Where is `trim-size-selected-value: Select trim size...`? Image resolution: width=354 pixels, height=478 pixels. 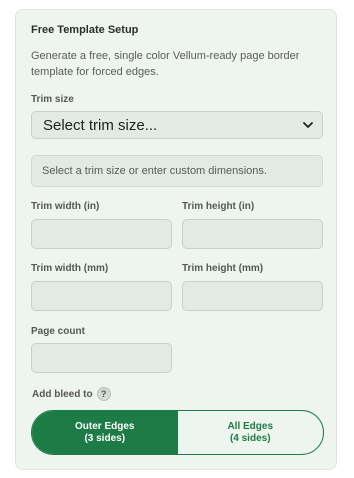
trim-size-selected-value: Select trim size... is located at coordinates (100, 125).